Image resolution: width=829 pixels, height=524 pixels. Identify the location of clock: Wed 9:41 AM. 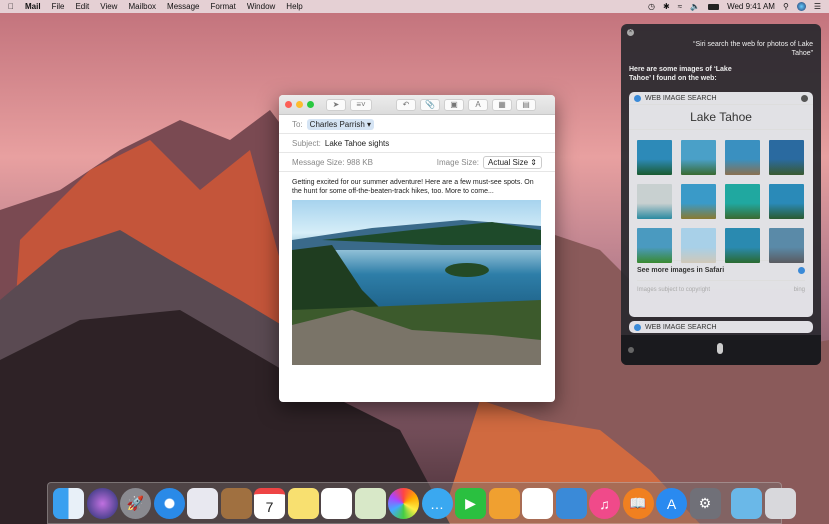
(751, 6).